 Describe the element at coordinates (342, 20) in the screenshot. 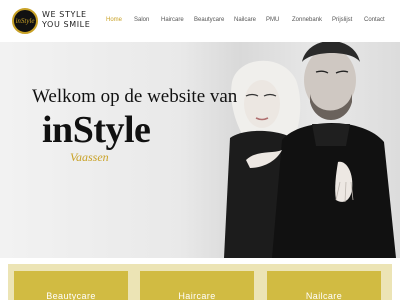

I see `nav-prijslijst: Prijslijst` at that location.